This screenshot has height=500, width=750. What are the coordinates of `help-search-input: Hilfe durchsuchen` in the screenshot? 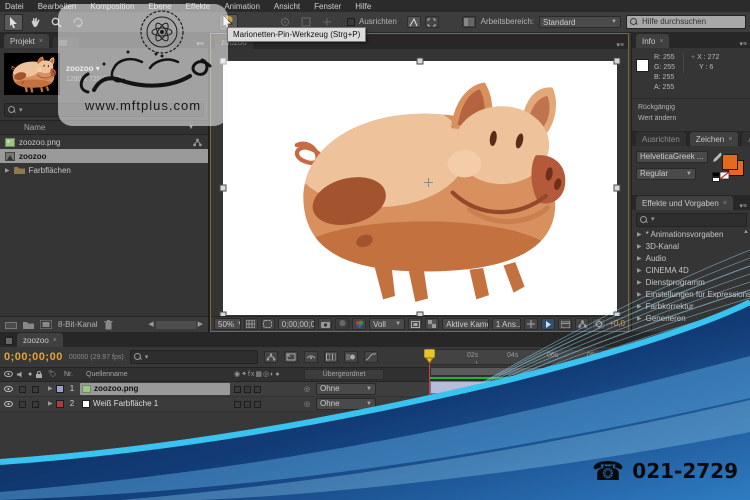 It's located at (686, 22).